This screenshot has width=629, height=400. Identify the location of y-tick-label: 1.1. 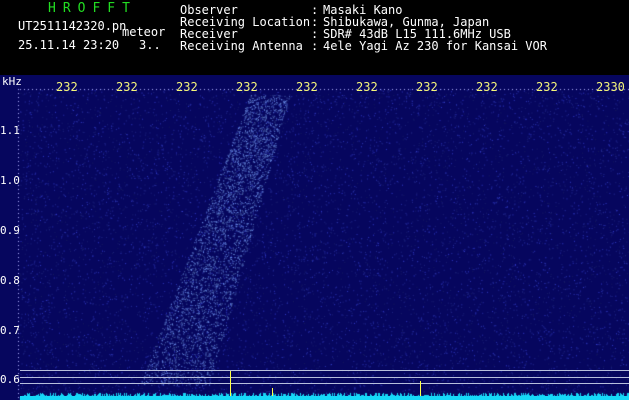
(10, 130).